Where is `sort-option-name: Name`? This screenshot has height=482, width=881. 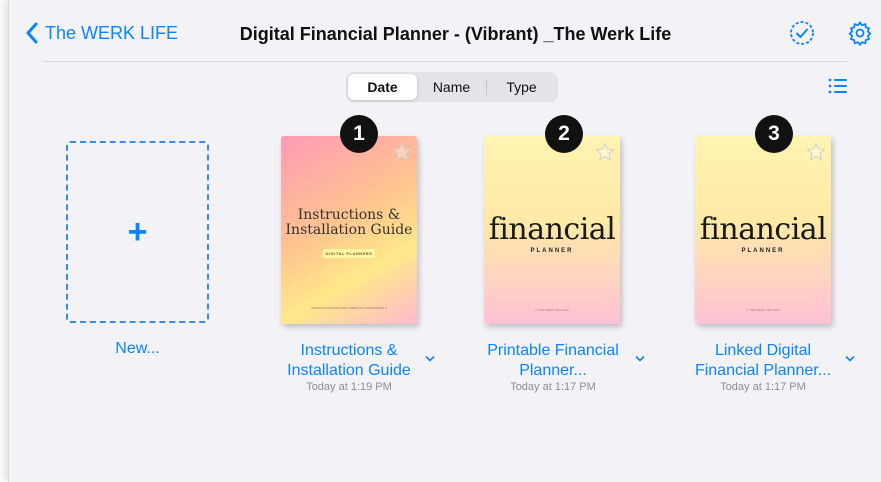 sort-option-name: Name is located at coordinates (451, 87).